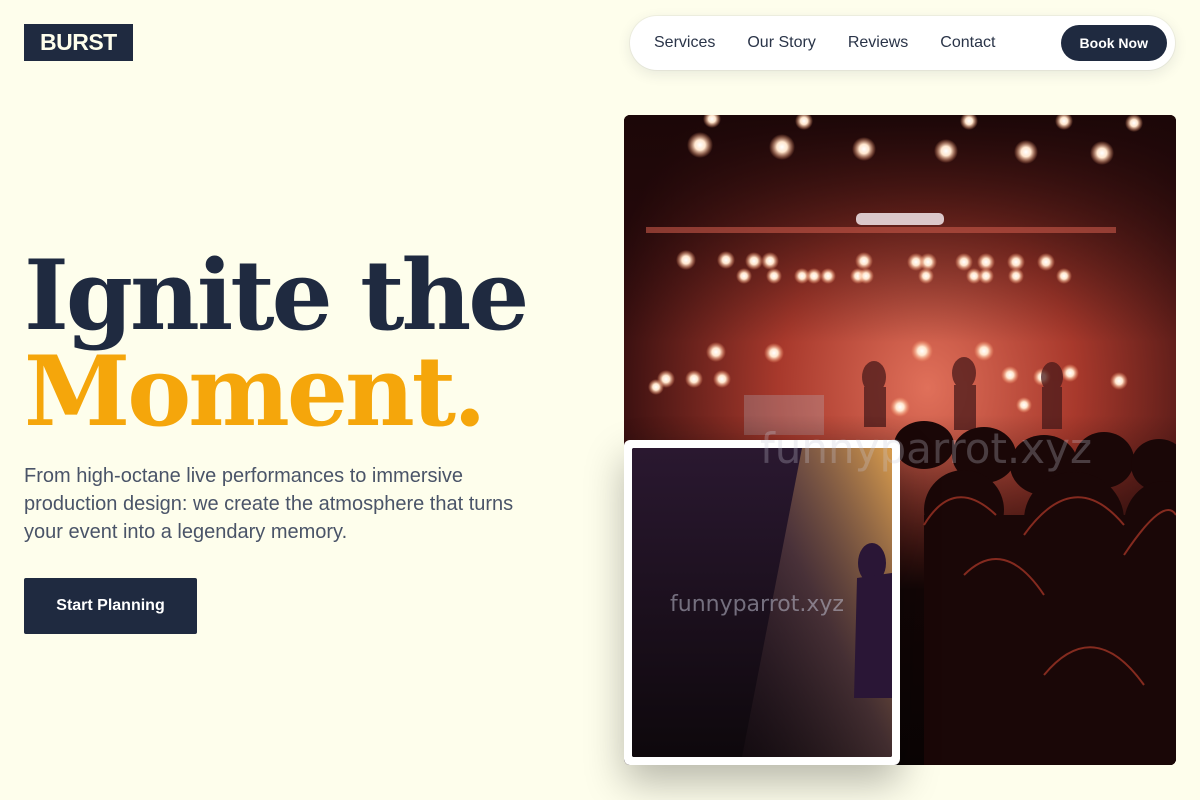  Describe the element at coordinates (276, 295) in the screenshot. I see `hero-headline-line1: Ignite the` at that location.